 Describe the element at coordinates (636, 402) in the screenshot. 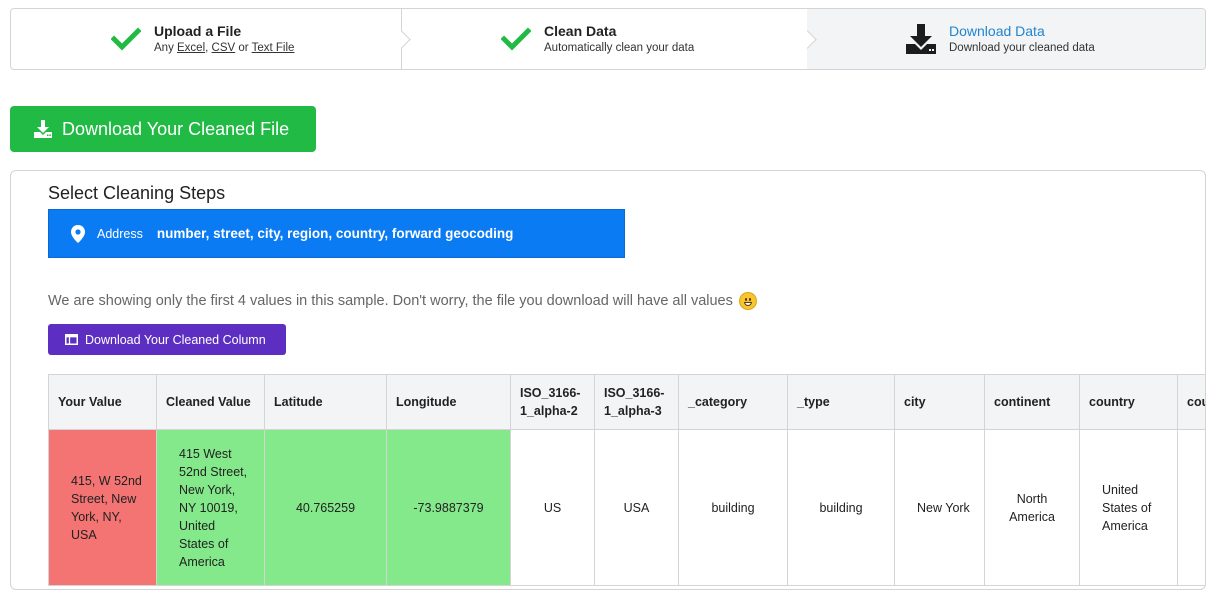

I see `column-header: ISO_3166-1_alpha-3` at that location.